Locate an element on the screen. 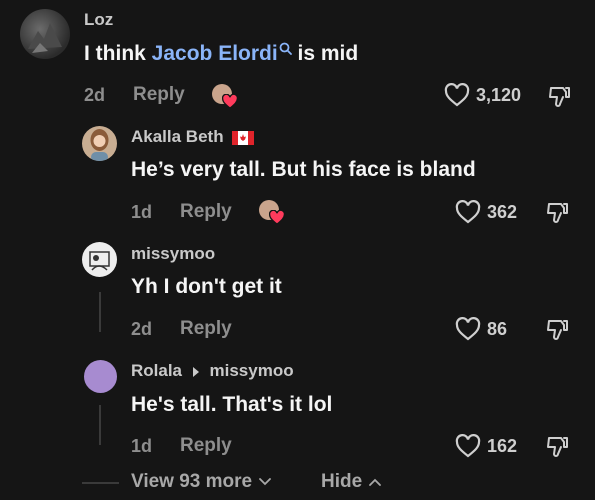 The image size is (595, 500). comment-author: Akalla Beth is located at coordinates (193, 137).